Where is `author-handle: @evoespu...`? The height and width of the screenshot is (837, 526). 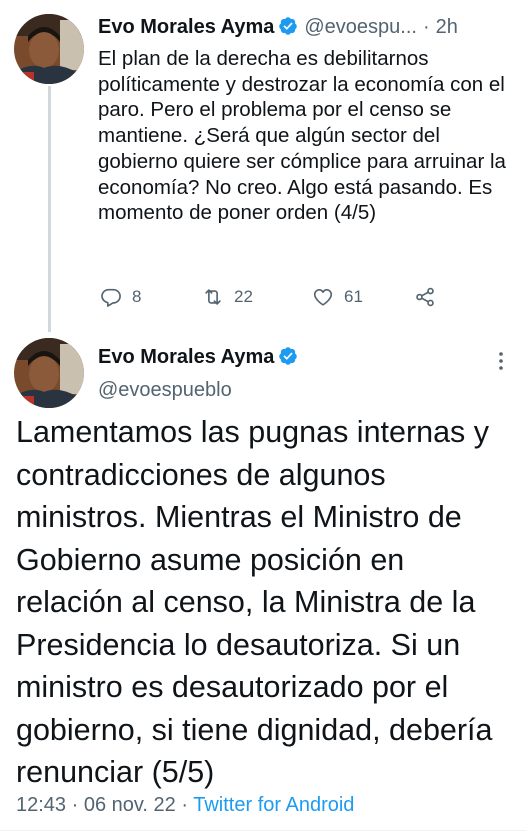 author-handle: @evoespu... is located at coordinates (360, 27).